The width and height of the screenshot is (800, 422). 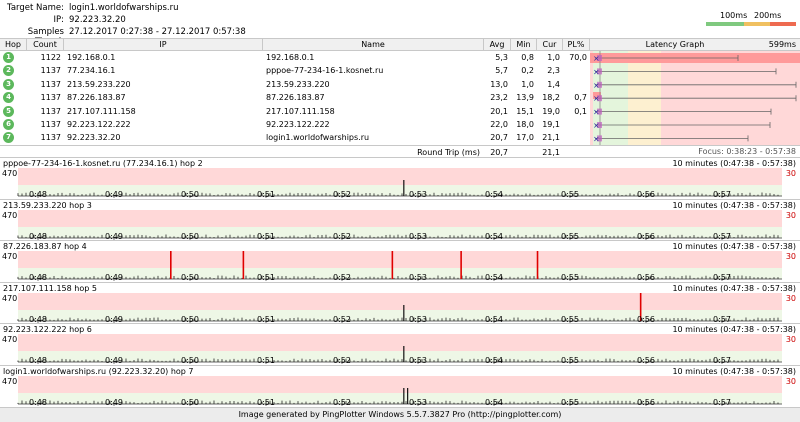 What do you see at coordinates (342, 402) in the screenshot?
I see `time-tick-label: 0:52` at bounding box center [342, 402].